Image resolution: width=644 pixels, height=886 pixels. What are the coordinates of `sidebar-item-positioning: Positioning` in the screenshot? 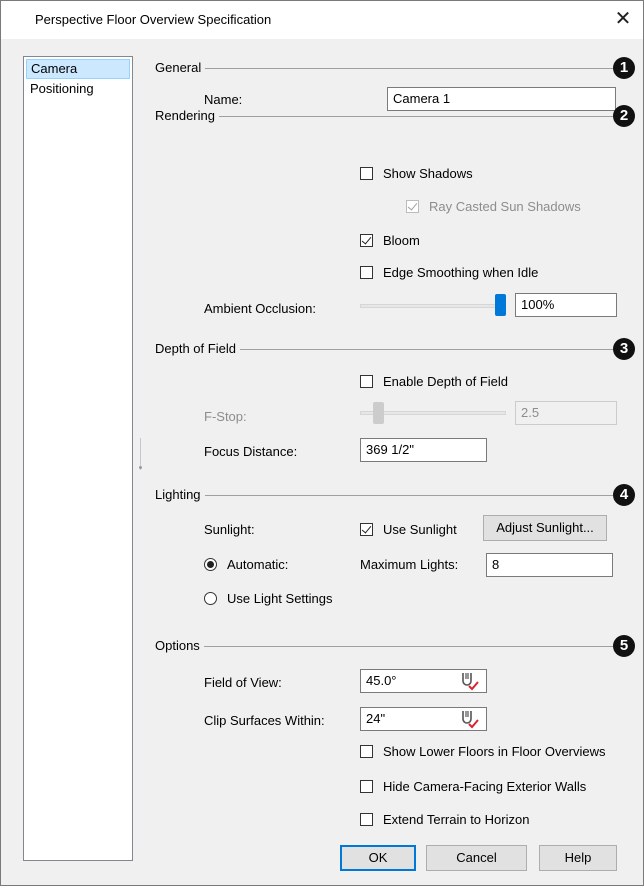 It's located at (78, 89).